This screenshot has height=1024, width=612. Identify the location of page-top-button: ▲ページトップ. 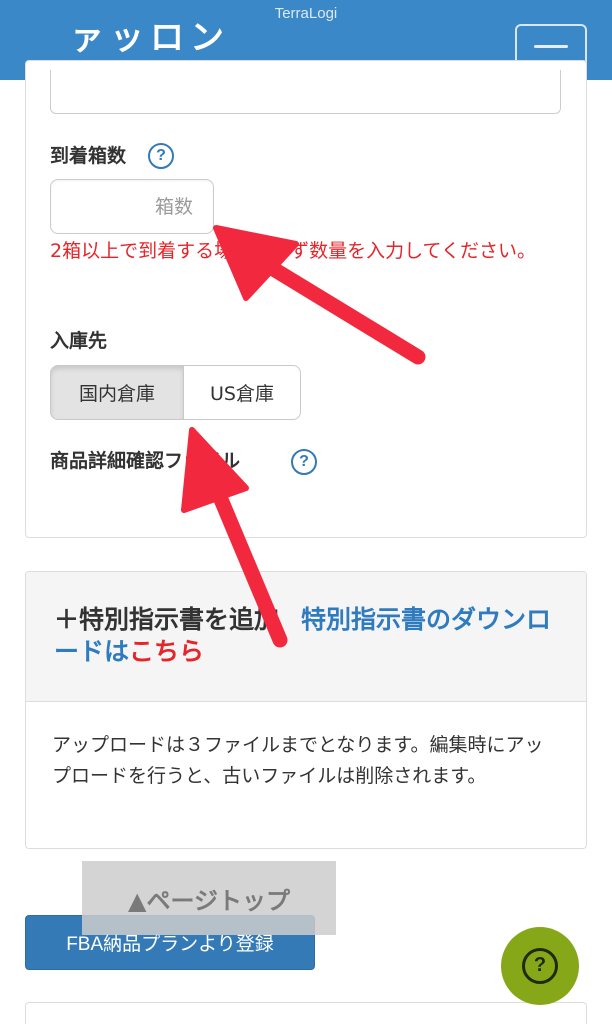
(209, 898).